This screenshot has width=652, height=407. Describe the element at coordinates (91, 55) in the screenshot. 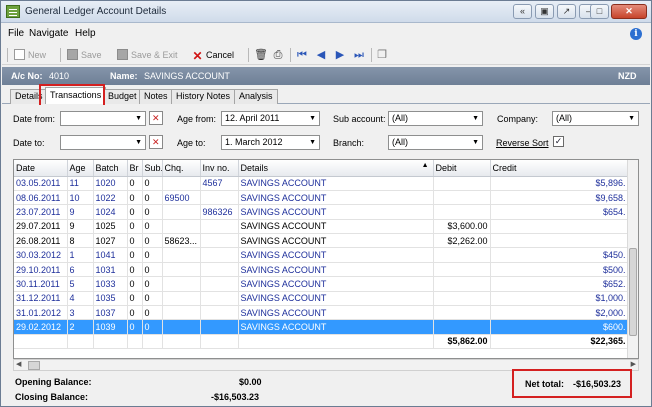

I see `save-label: Save` at that location.